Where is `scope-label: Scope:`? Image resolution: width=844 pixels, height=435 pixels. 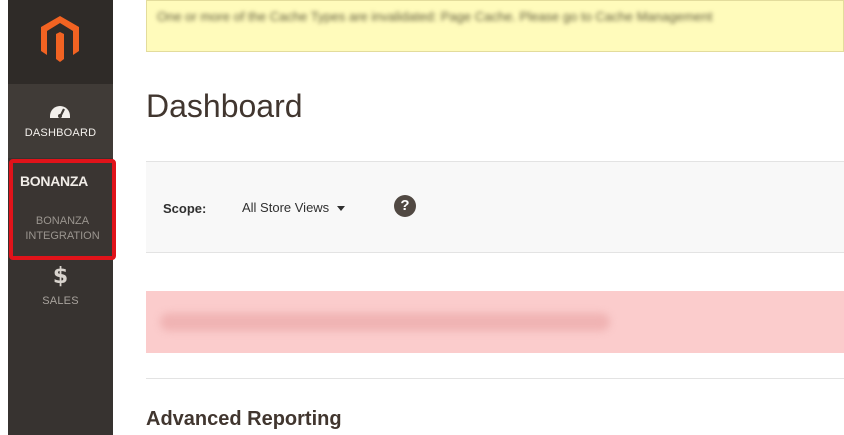
scope-label: Scope: is located at coordinates (185, 208).